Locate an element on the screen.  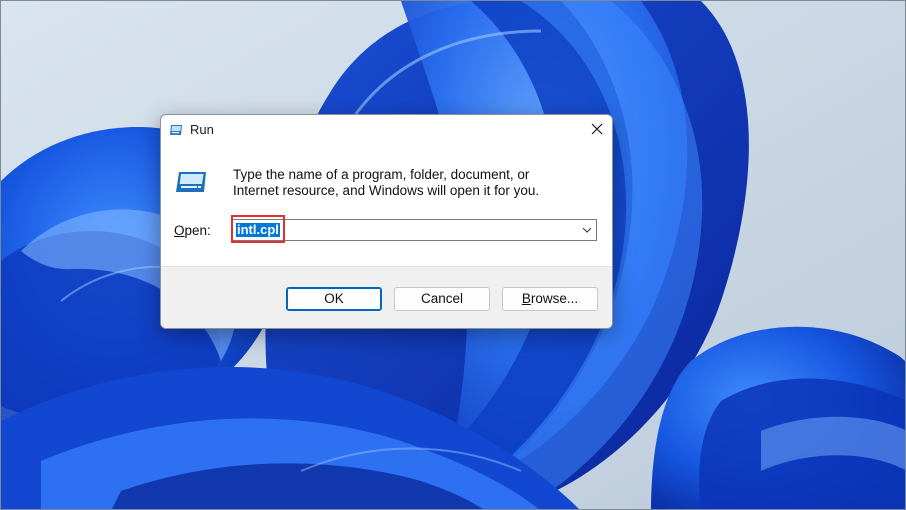
close-icon is located at coordinates (597, 129).